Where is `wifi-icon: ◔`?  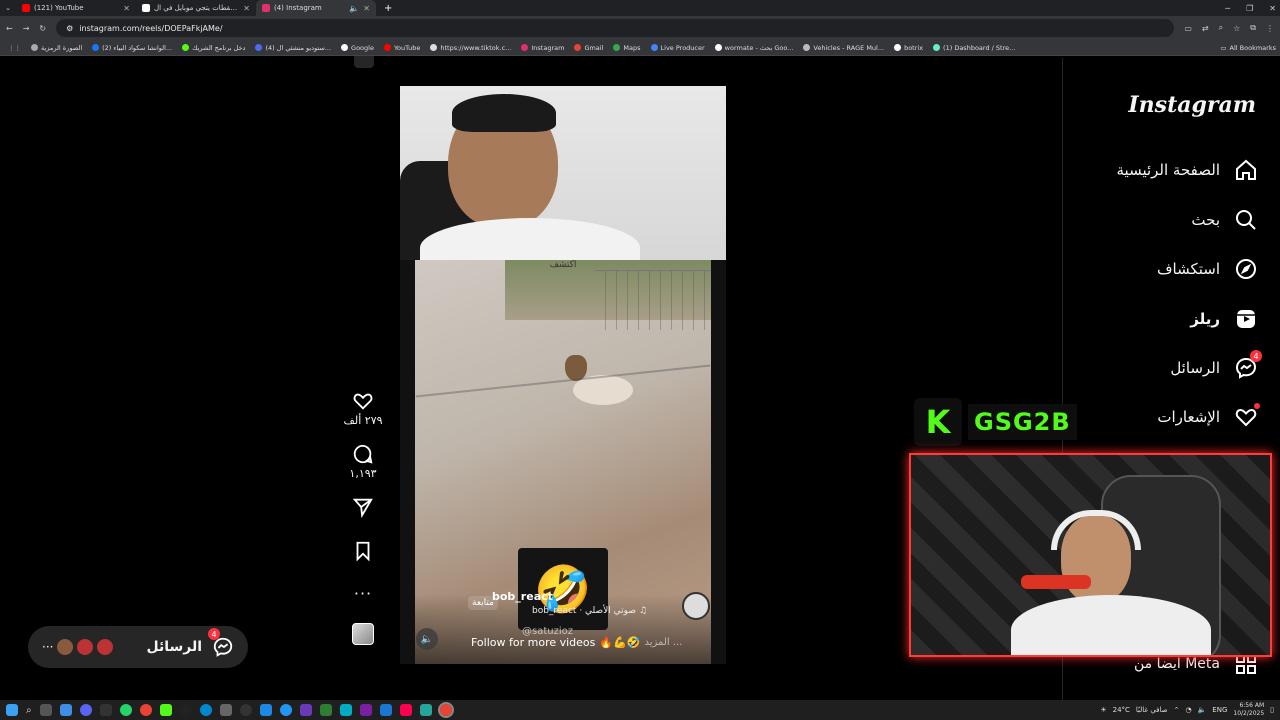
wifi-icon: ◔ is located at coordinates (1188, 710).